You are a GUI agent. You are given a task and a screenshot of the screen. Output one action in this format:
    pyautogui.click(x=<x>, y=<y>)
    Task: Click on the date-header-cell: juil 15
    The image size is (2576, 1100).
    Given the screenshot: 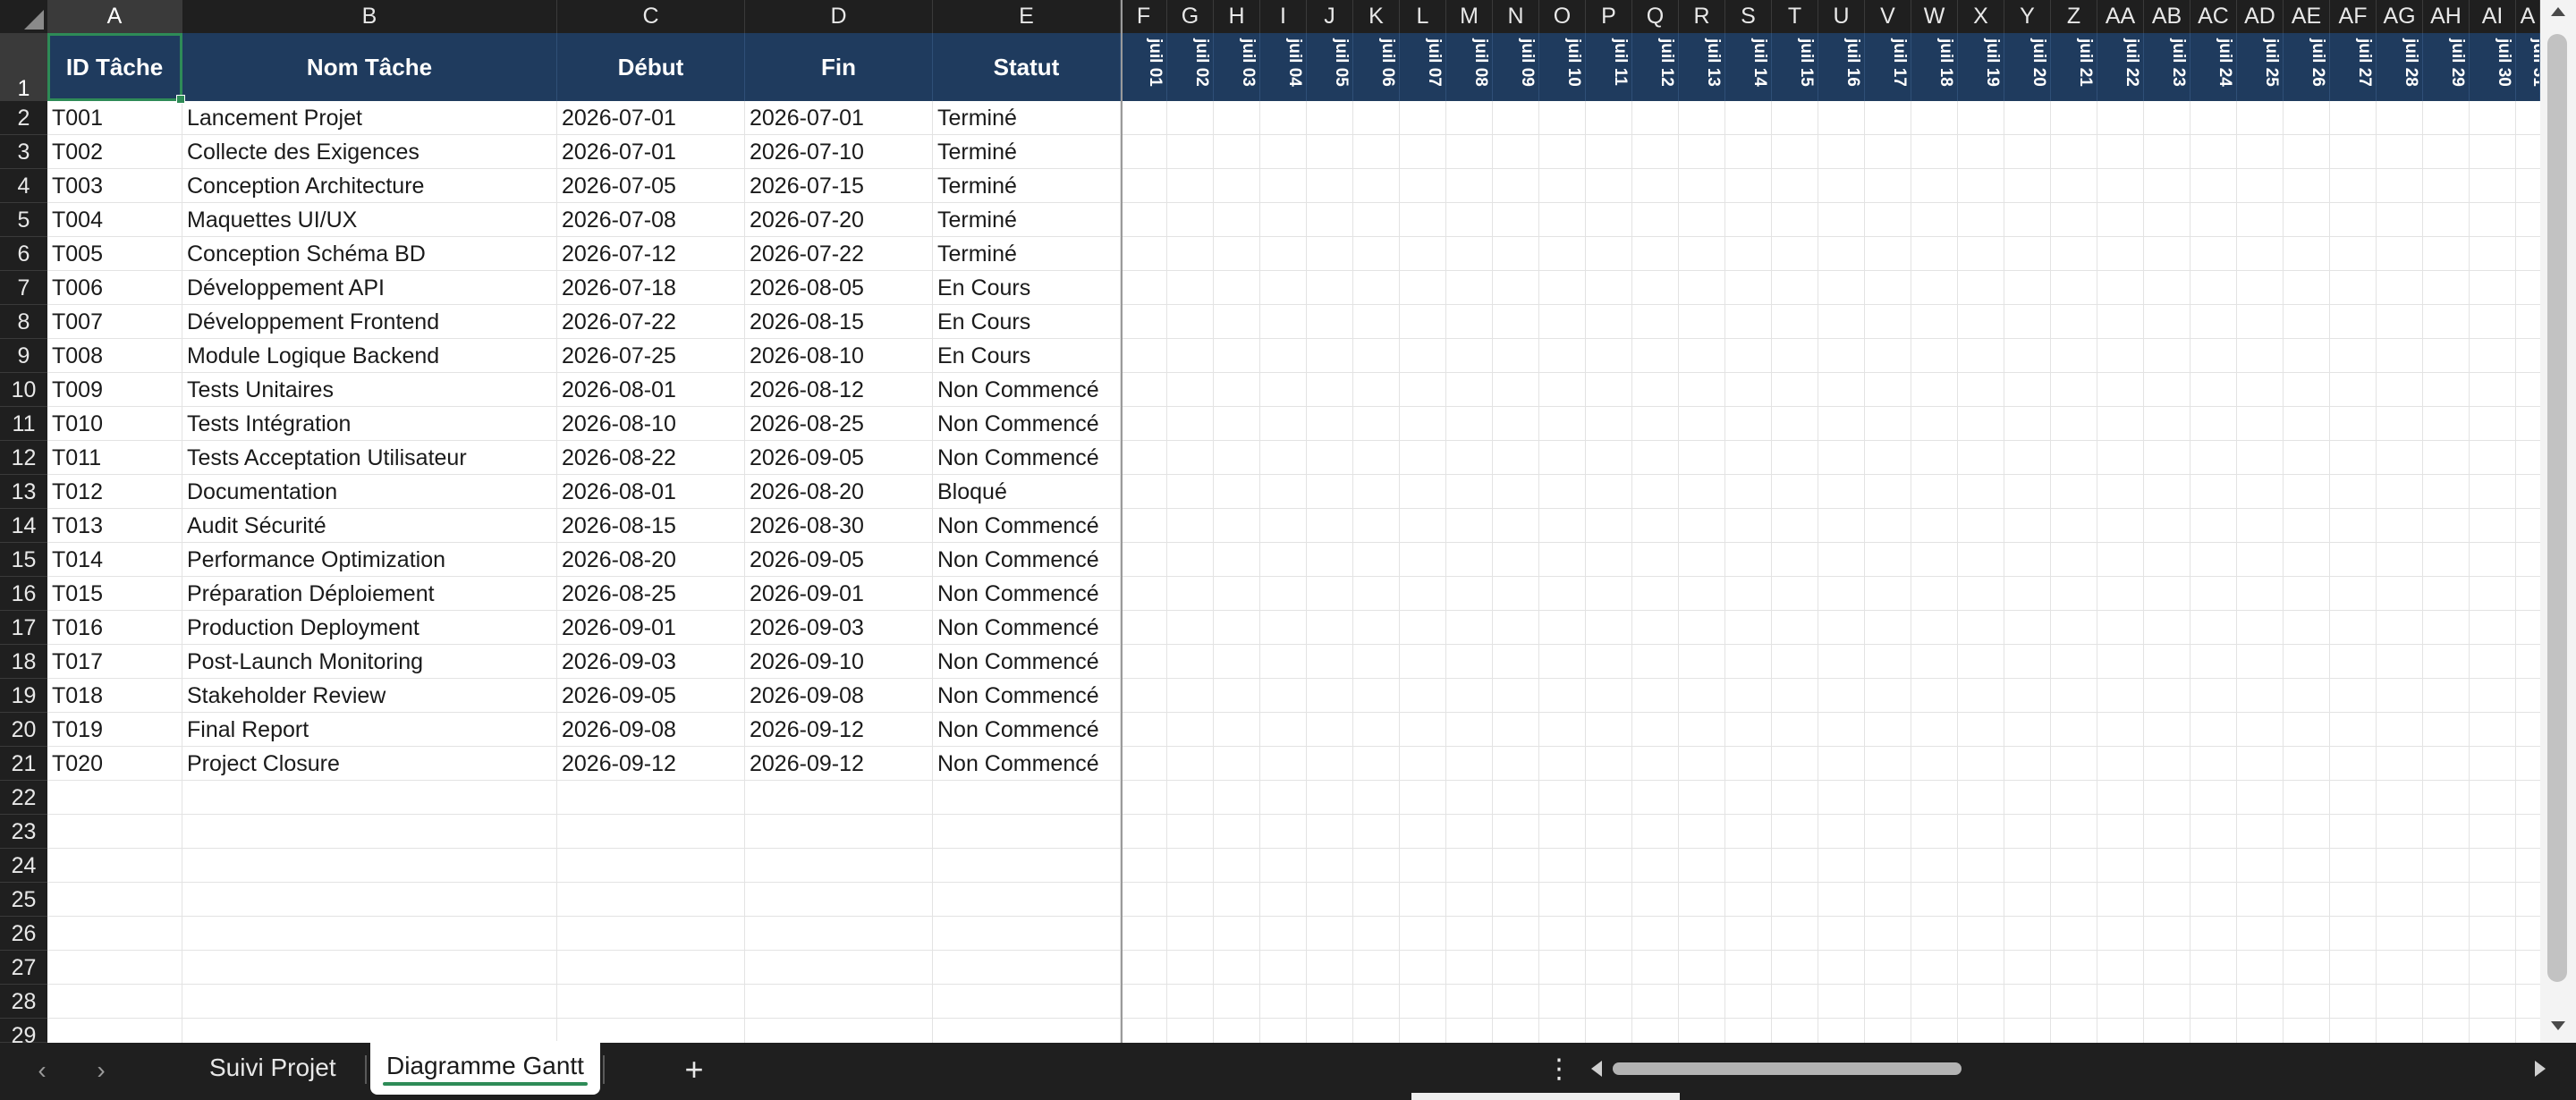 What is the action you would take?
    pyautogui.click(x=1795, y=67)
    